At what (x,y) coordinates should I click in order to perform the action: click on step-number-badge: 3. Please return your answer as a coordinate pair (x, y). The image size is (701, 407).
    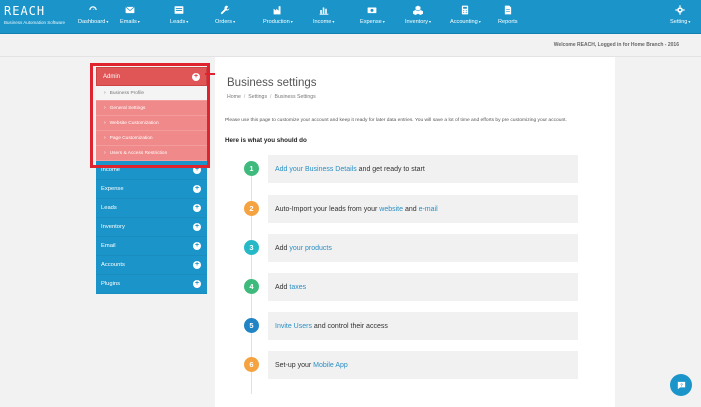
    Looking at the image, I should click on (251, 247).